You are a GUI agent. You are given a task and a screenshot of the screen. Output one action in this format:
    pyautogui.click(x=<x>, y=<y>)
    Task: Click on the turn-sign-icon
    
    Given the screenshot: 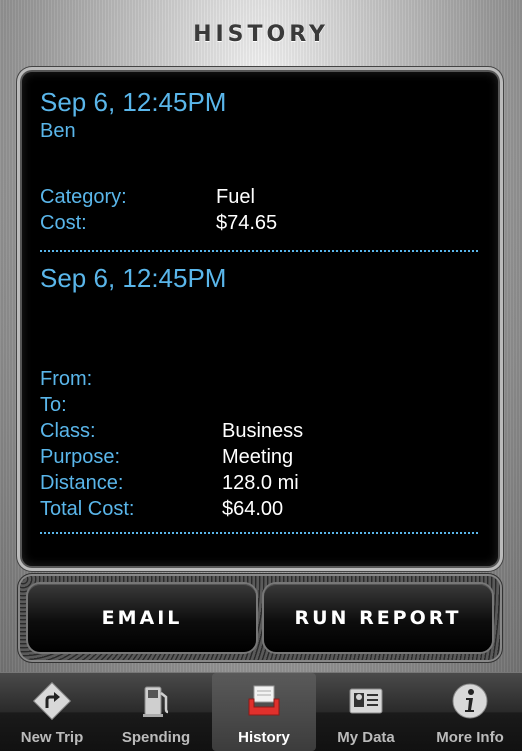 What is the action you would take?
    pyautogui.click(x=52, y=701)
    